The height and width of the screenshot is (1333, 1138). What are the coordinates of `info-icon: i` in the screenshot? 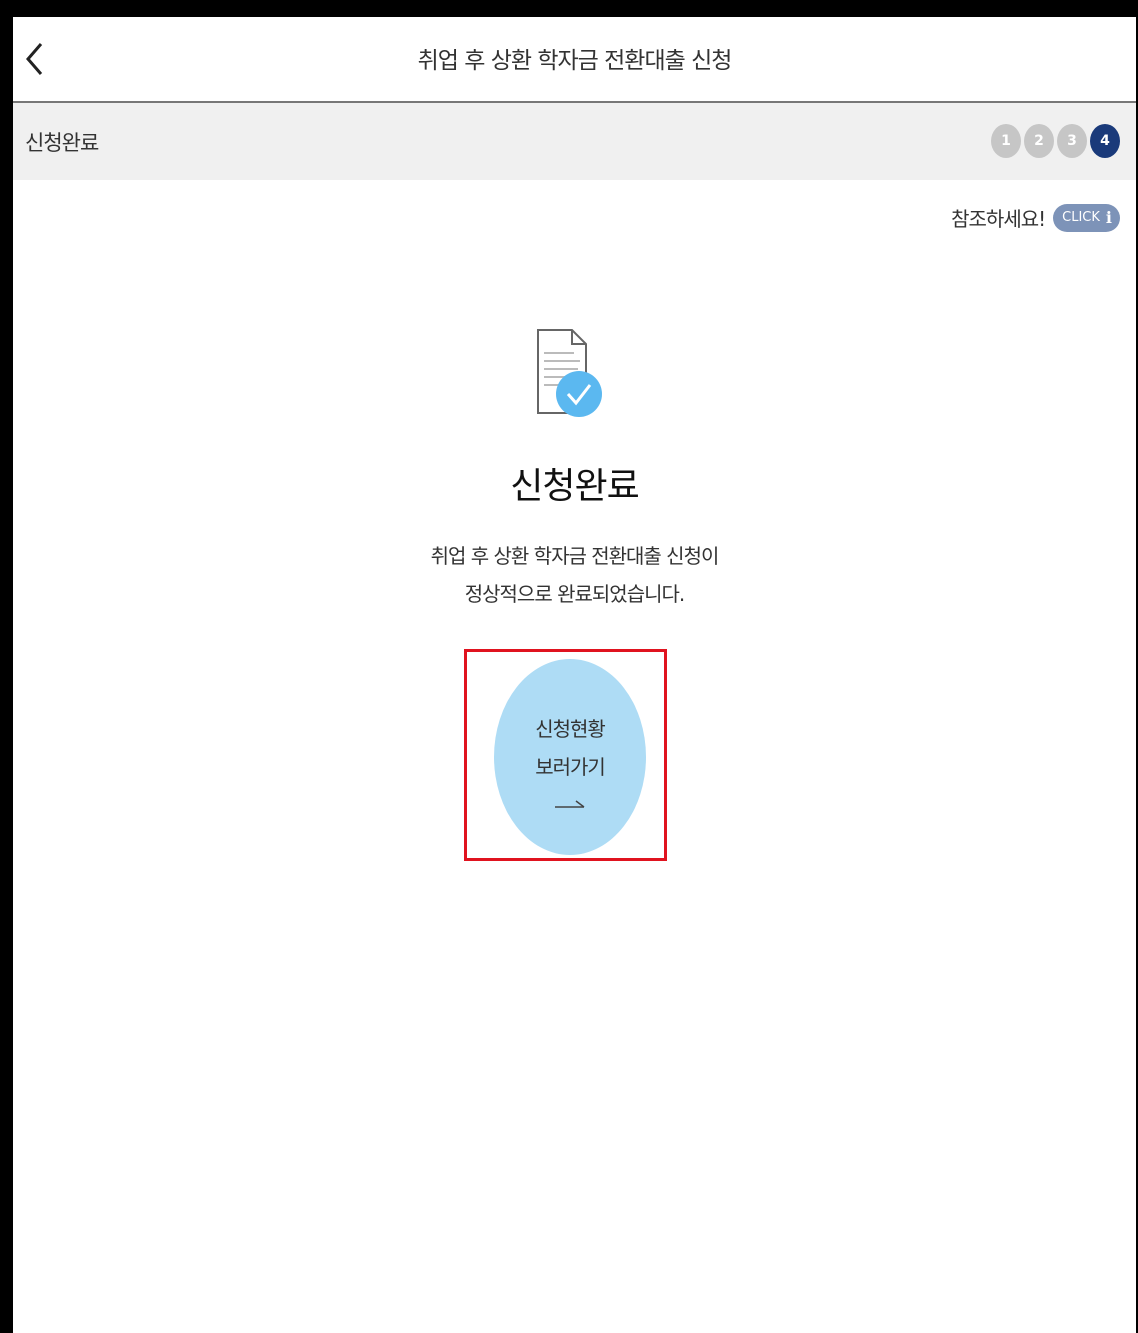 It's located at (1108, 217).